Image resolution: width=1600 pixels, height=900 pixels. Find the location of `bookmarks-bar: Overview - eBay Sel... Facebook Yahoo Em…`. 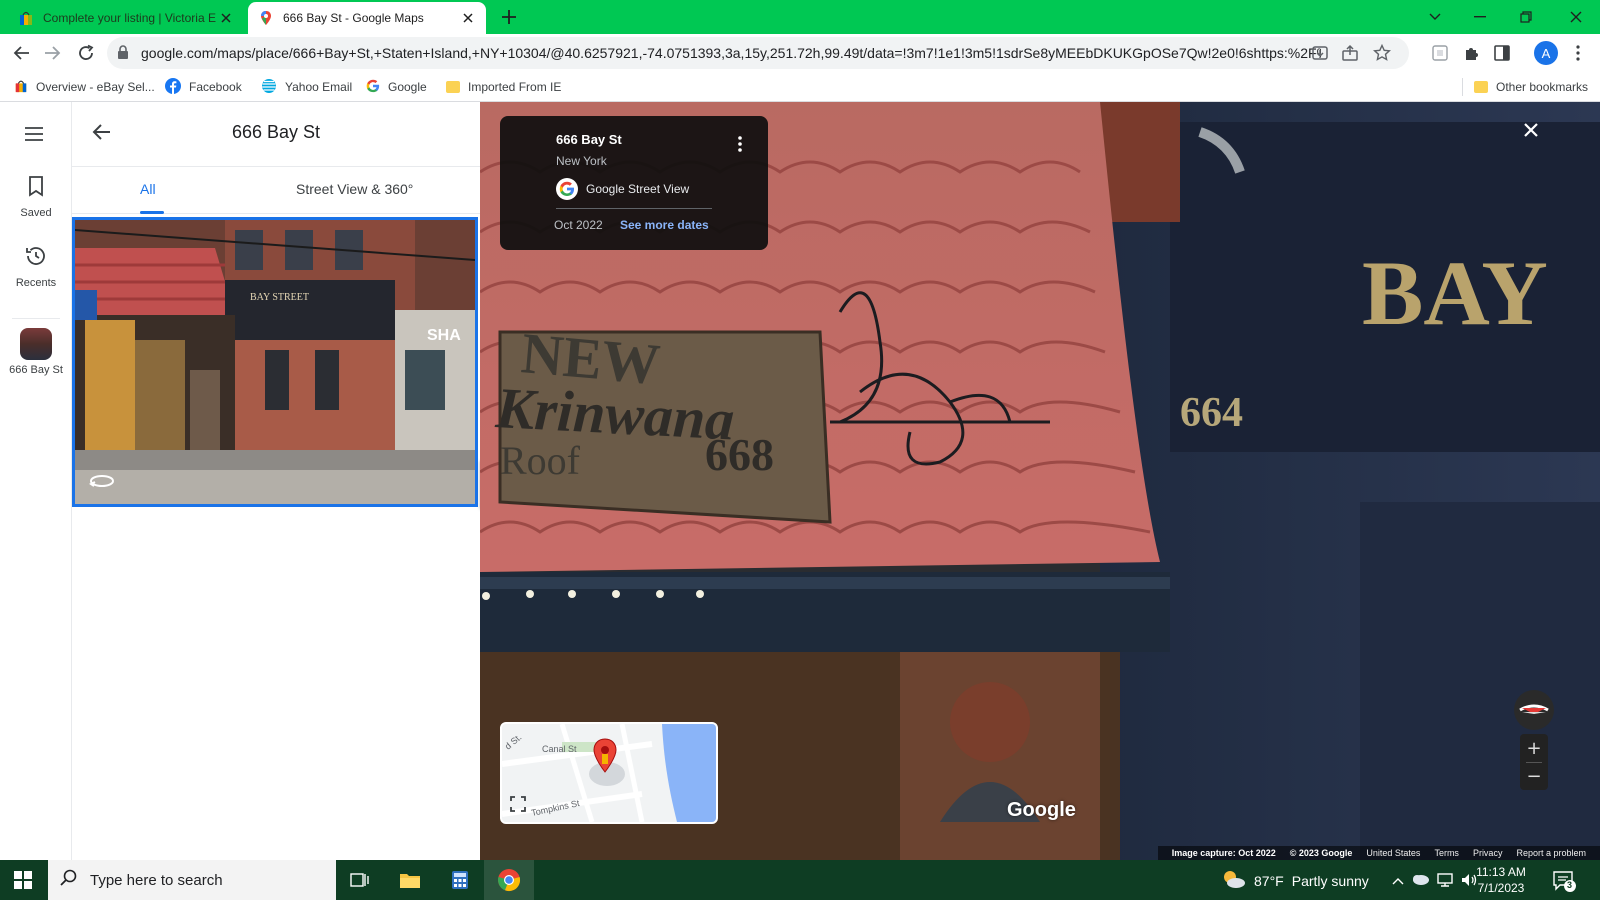

bookmarks-bar: Overview - eBay Sel... Facebook Yahoo Em… is located at coordinates (800, 87).